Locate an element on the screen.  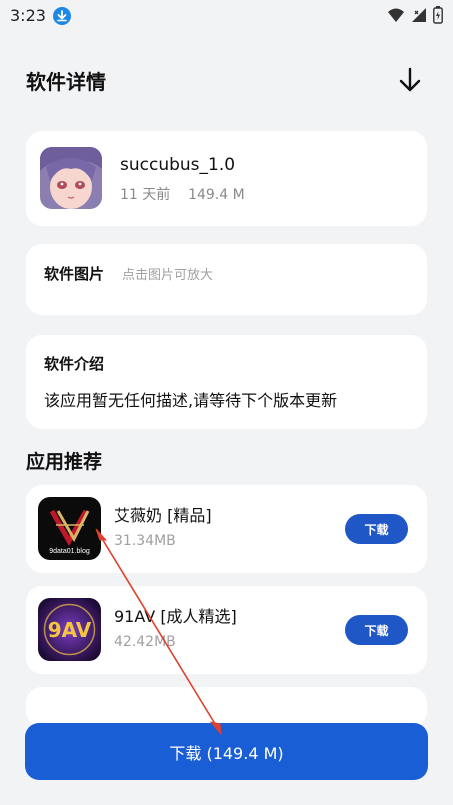
app-images-card: 软件图片 点击图片可放大 is located at coordinates (226, 279).